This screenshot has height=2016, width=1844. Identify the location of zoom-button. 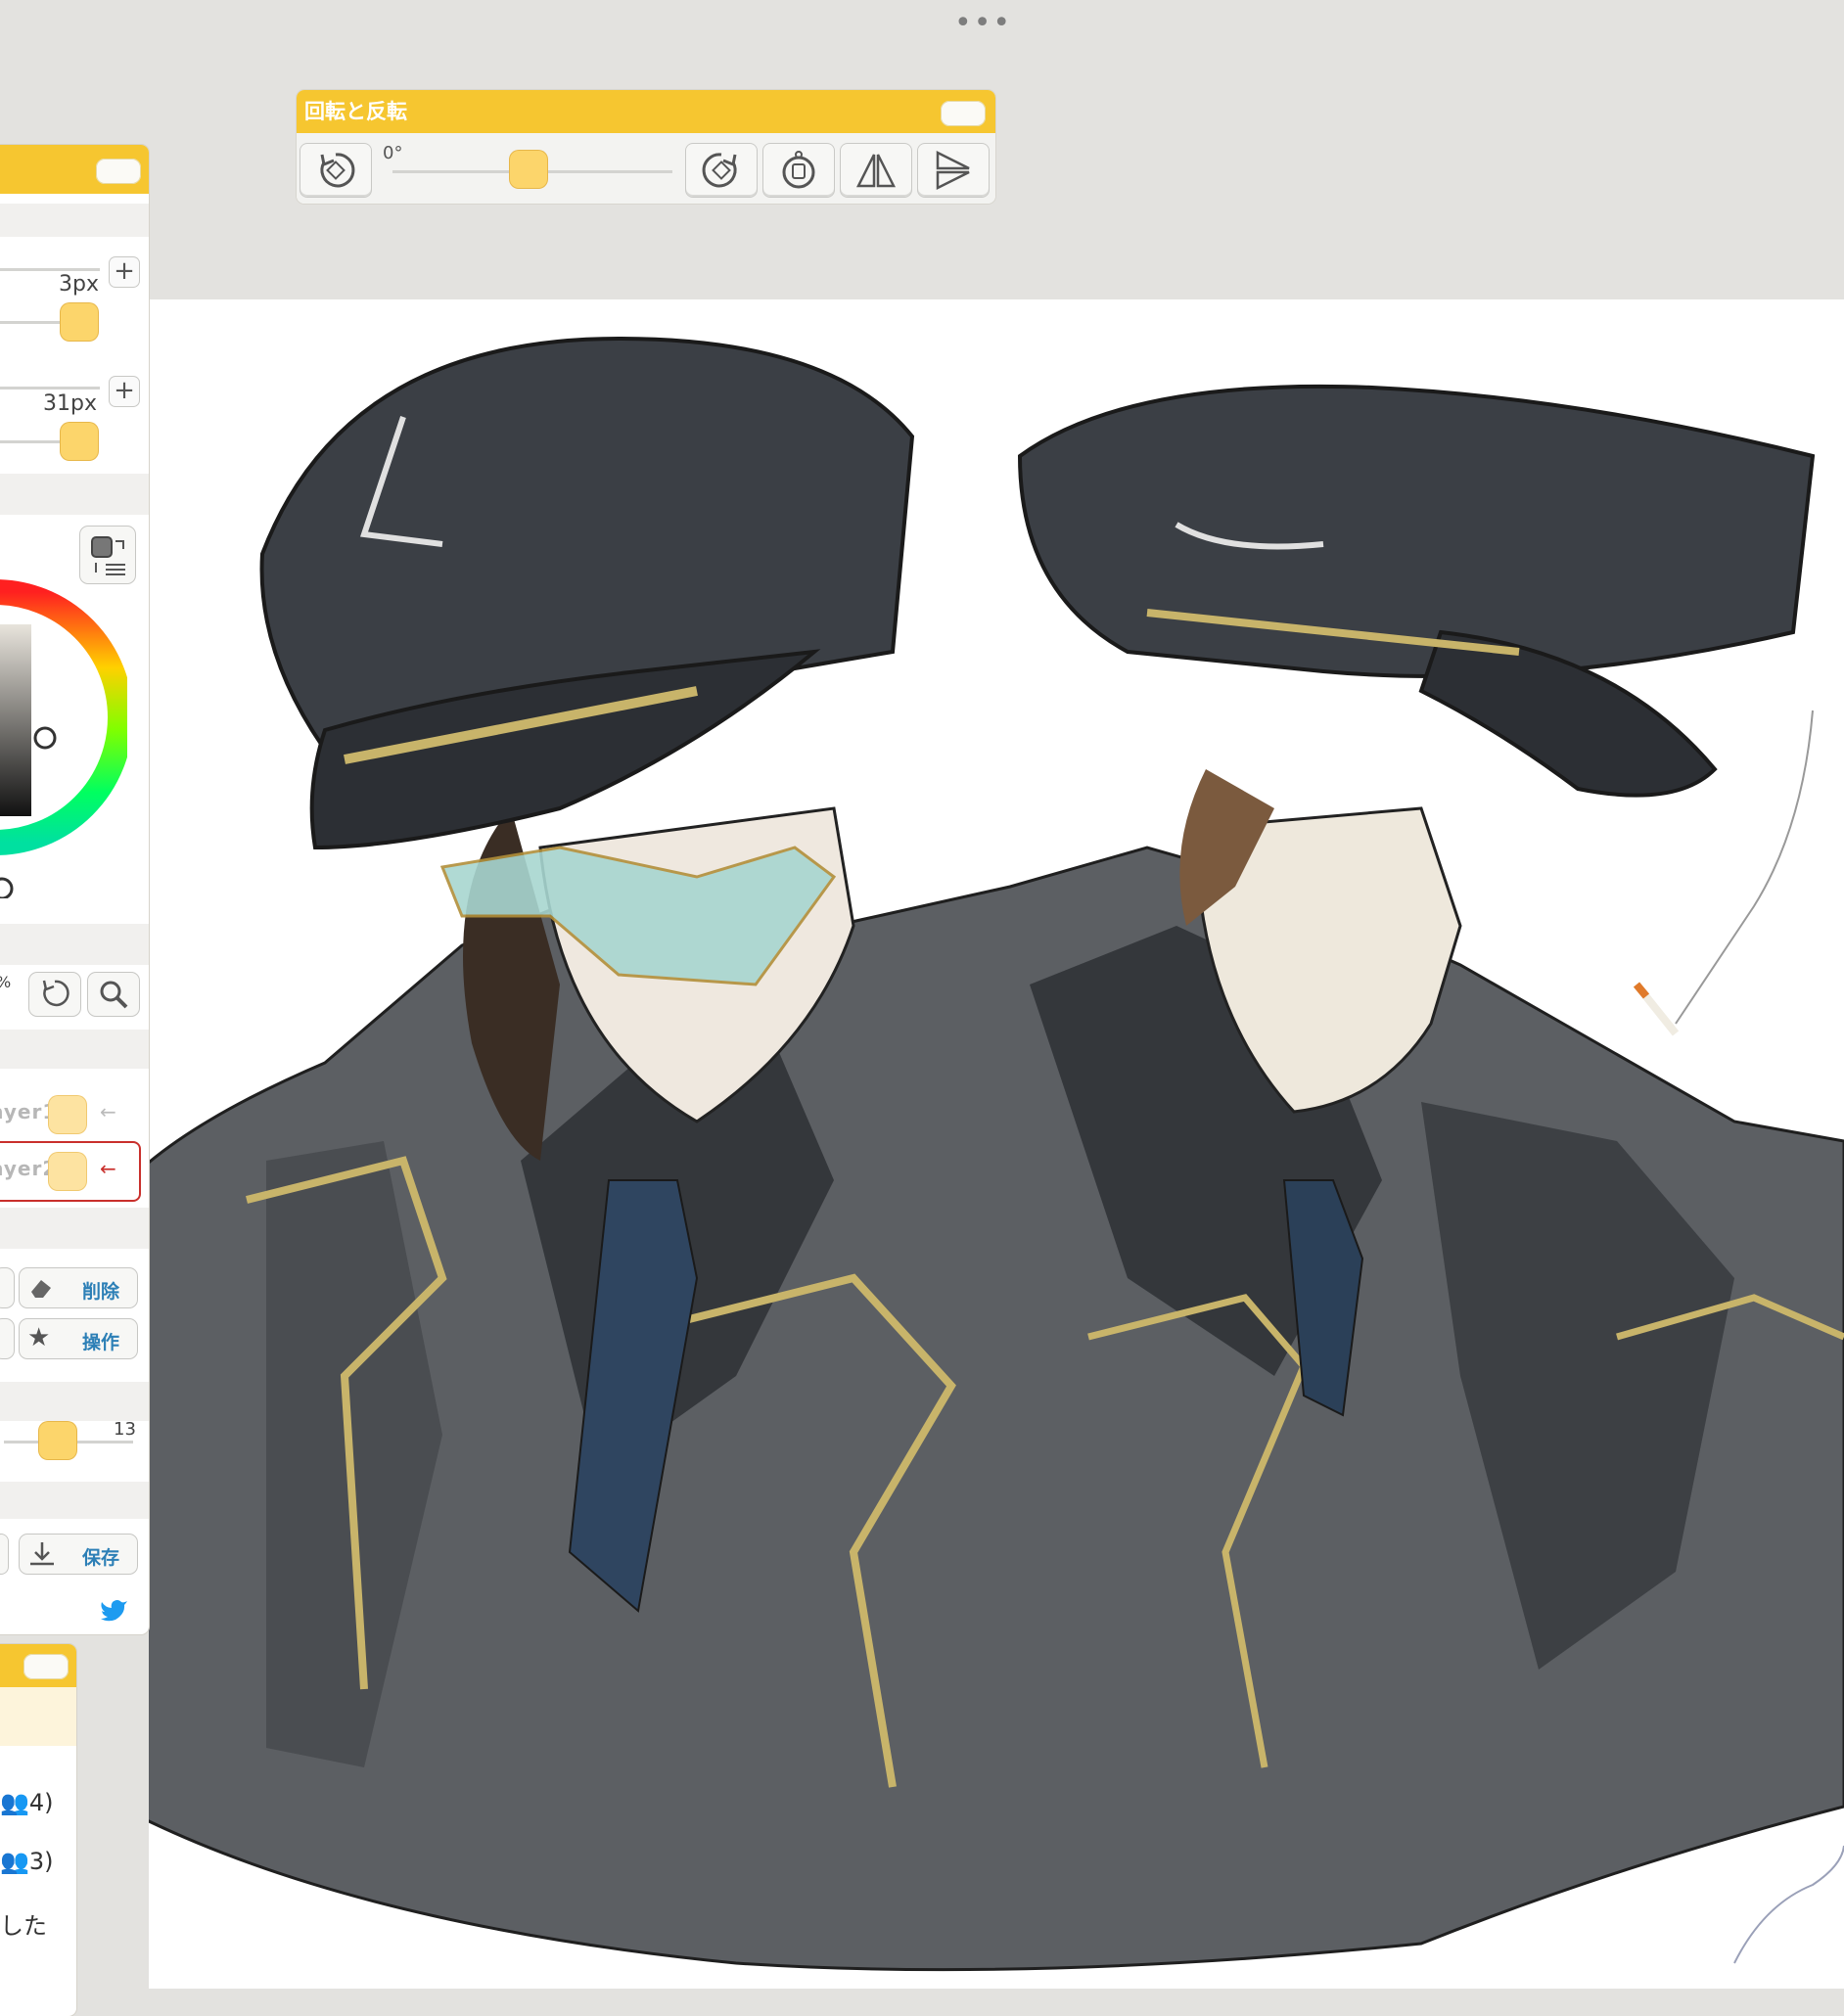
(114, 994).